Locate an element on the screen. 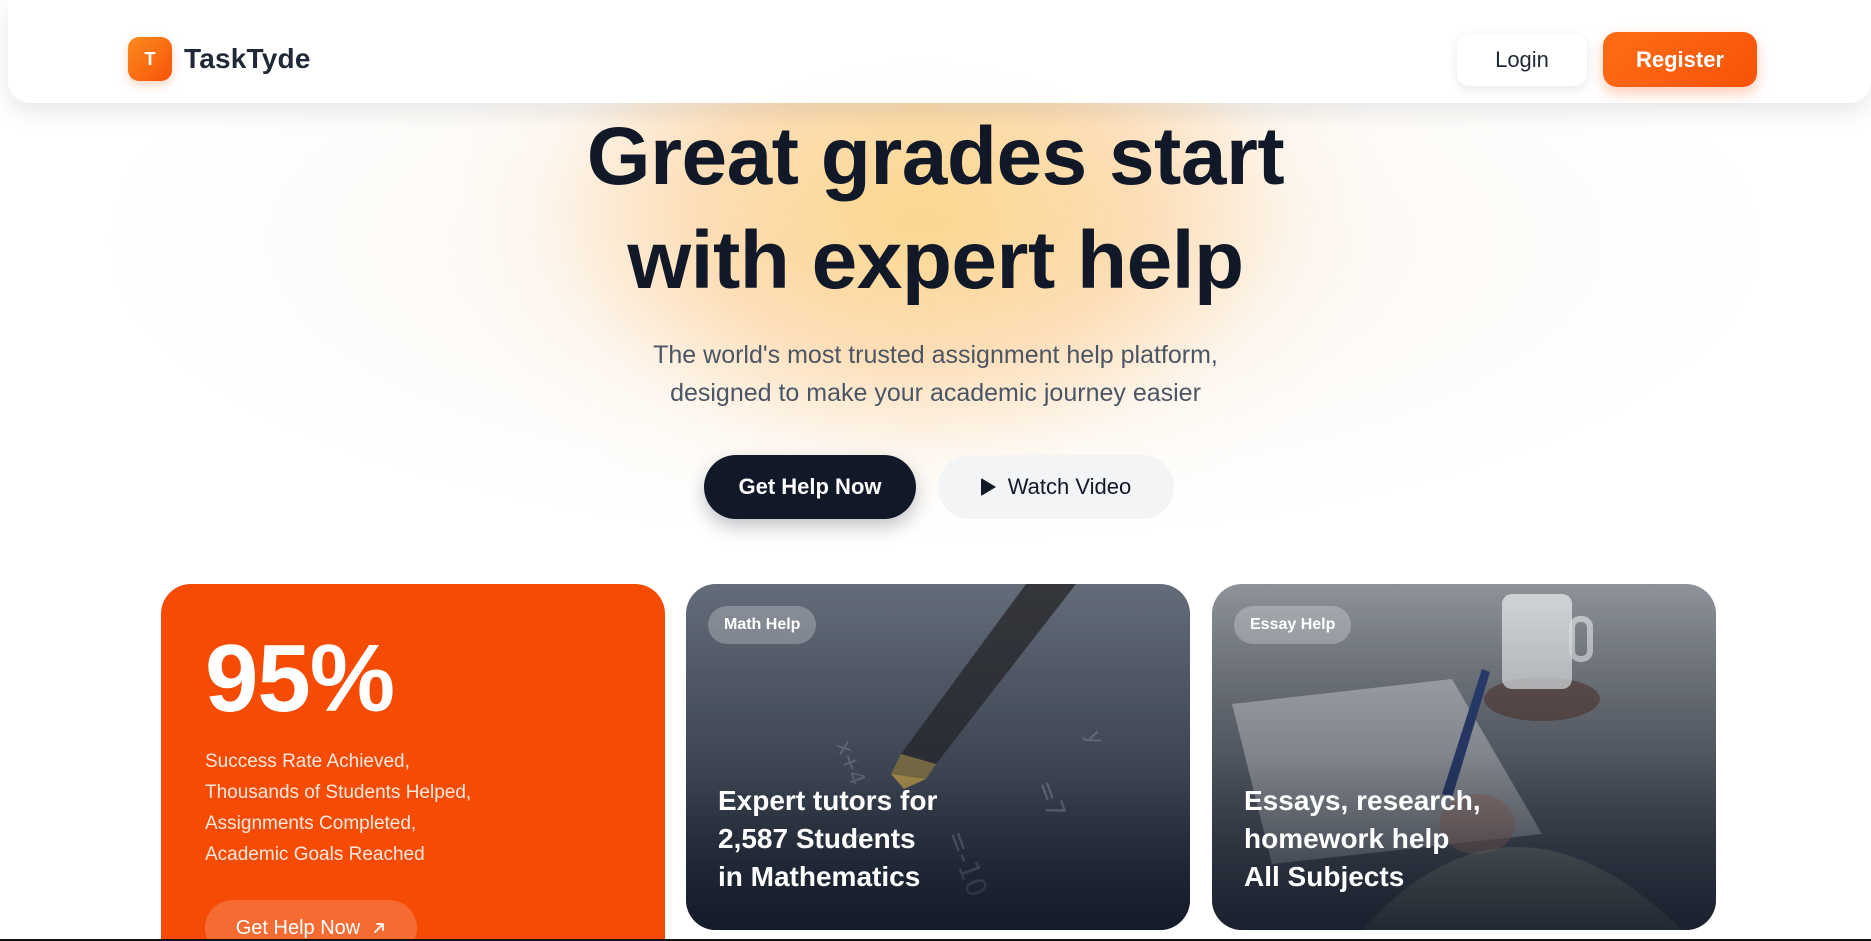  essay-help-tag: Essay Help is located at coordinates (1293, 625).